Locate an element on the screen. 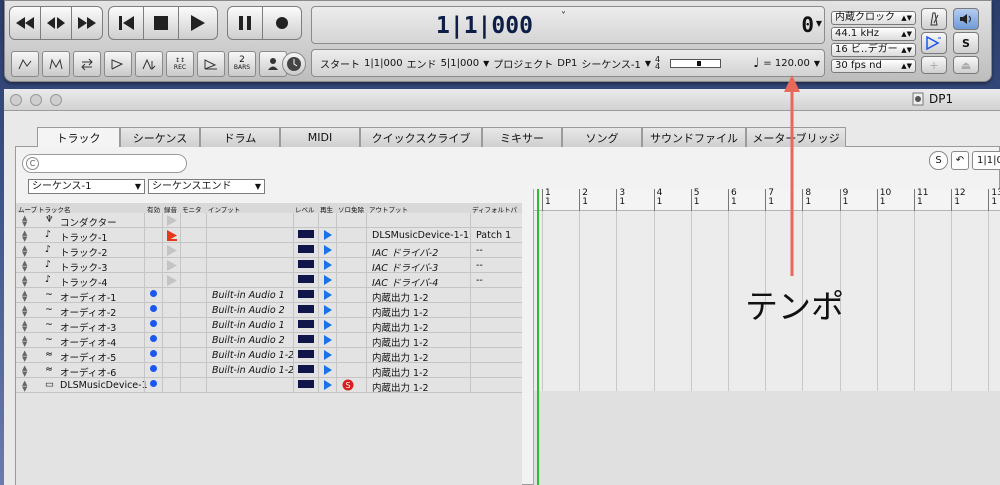  track-row: ▲ ▼ ∼ オーディオ-3 Built-in Audio 1 内蔵出力 1-2 is located at coordinates (269, 326).